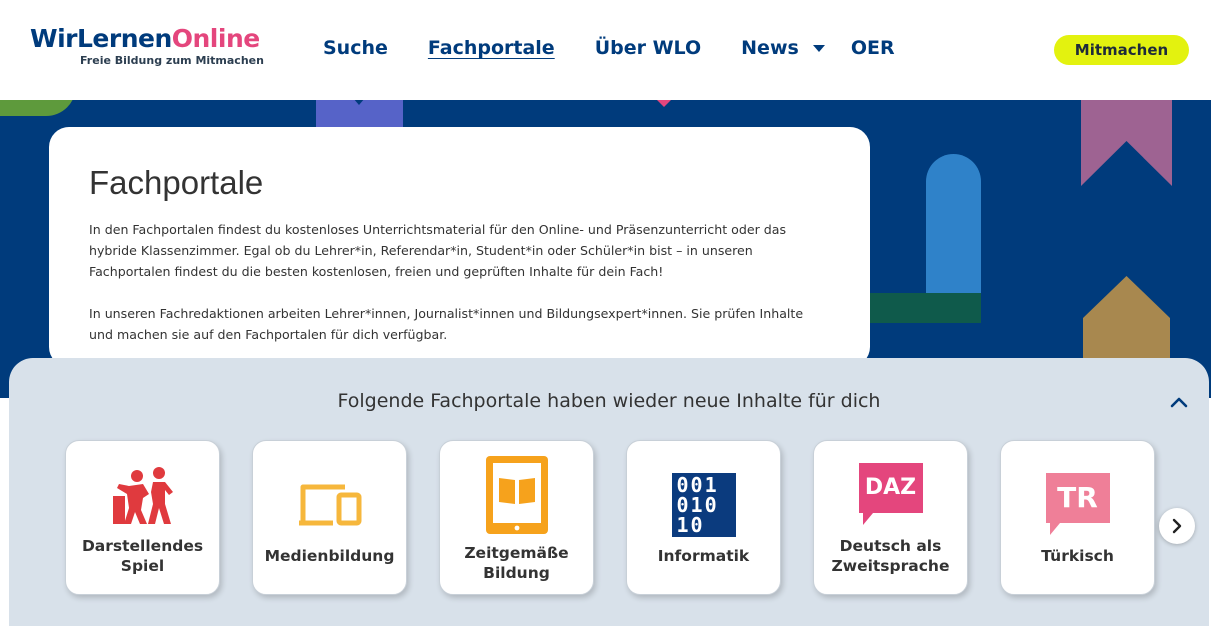 This screenshot has width=1211, height=626. Describe the element at coordinates (770, 48) in the screenshot. I see `nav-item-news-label: News` at that location.